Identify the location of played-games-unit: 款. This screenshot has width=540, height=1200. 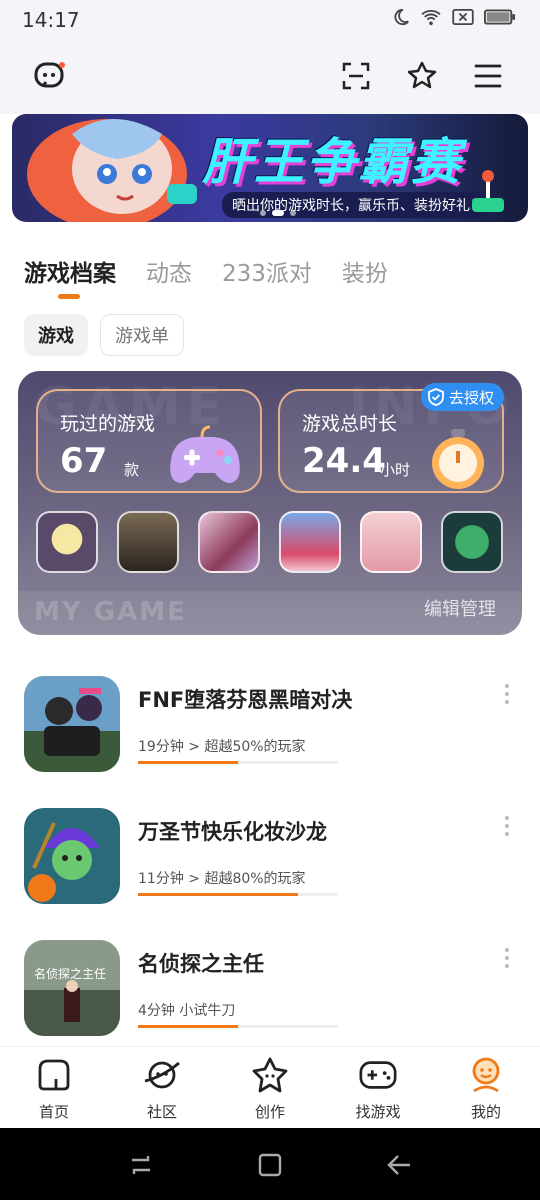
(132, 470).